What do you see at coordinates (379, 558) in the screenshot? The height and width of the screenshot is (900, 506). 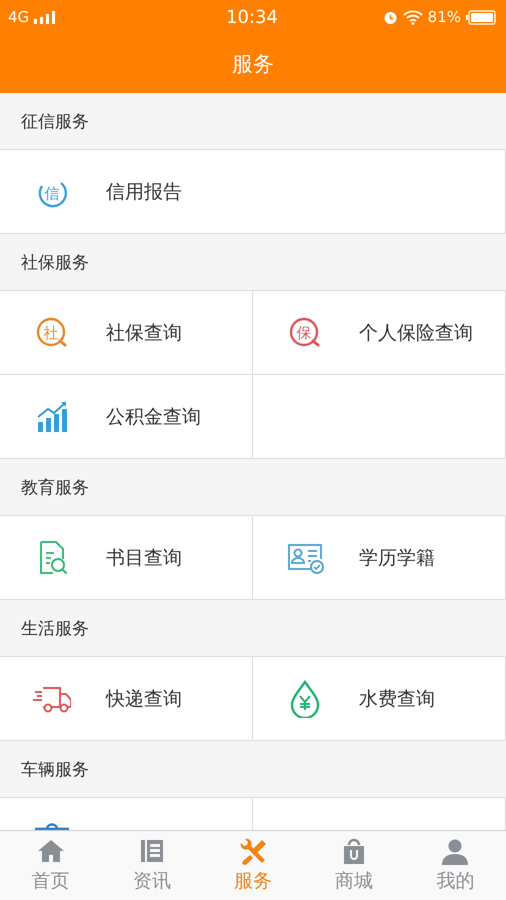 I see `service-item: 学历学籍` at bounding box center [379, 558].